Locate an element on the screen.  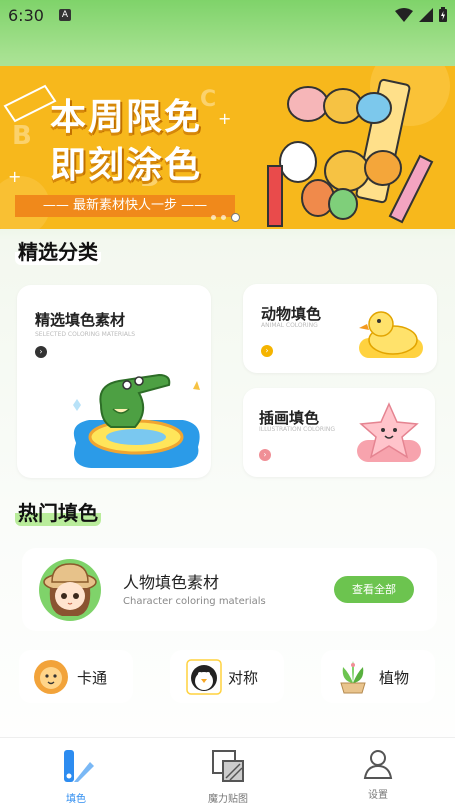
wifi-icon is located at coordinates (404, 14).